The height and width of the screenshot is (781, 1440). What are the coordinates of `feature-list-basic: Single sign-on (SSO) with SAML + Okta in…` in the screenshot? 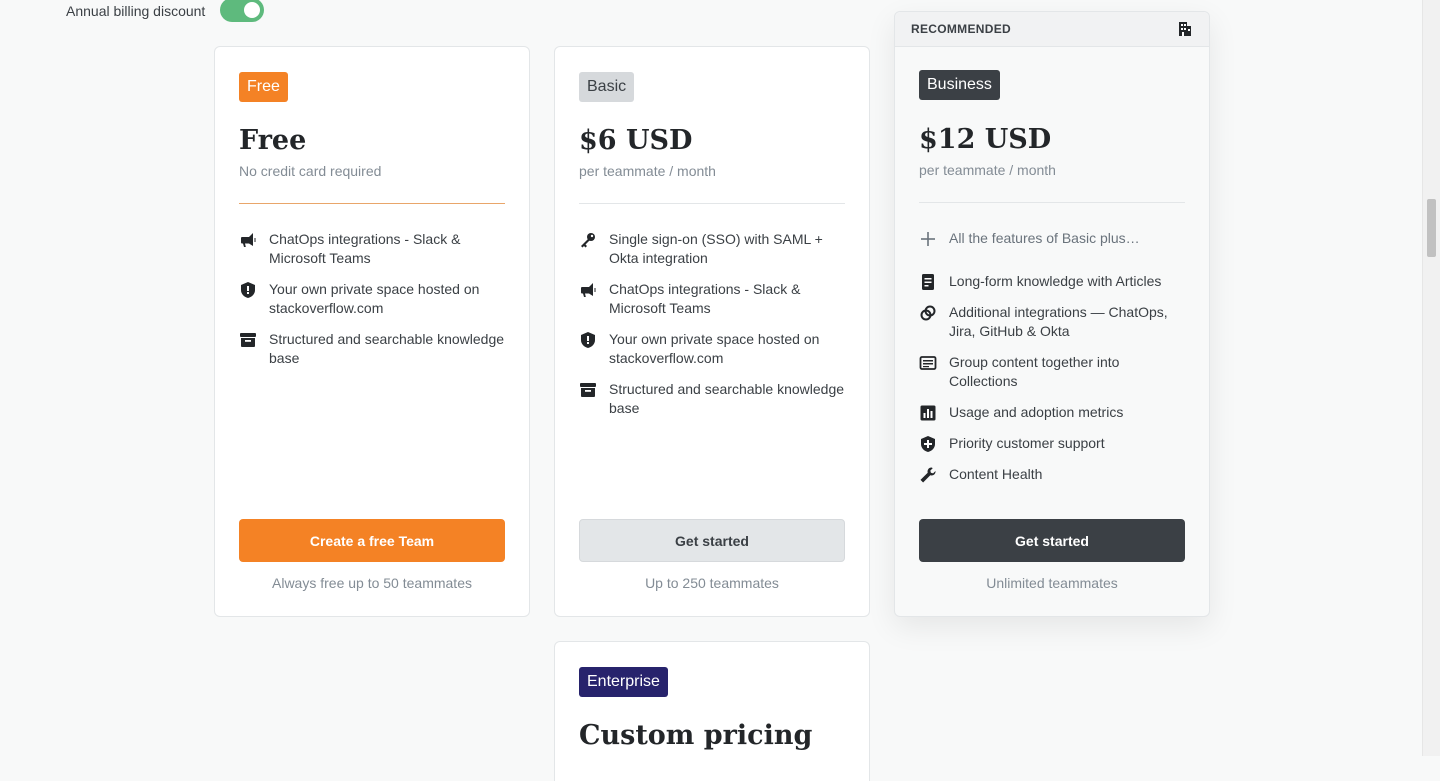 It's located at (714, 330).